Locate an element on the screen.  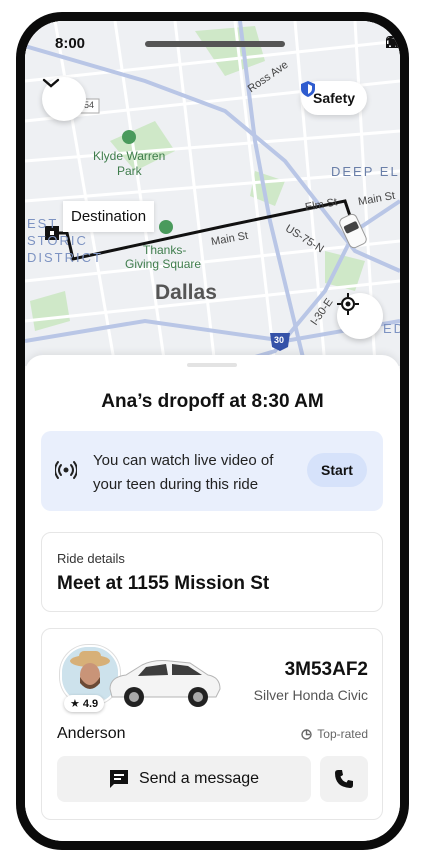
safety-button: Safety is located at coordinates (334, 98).